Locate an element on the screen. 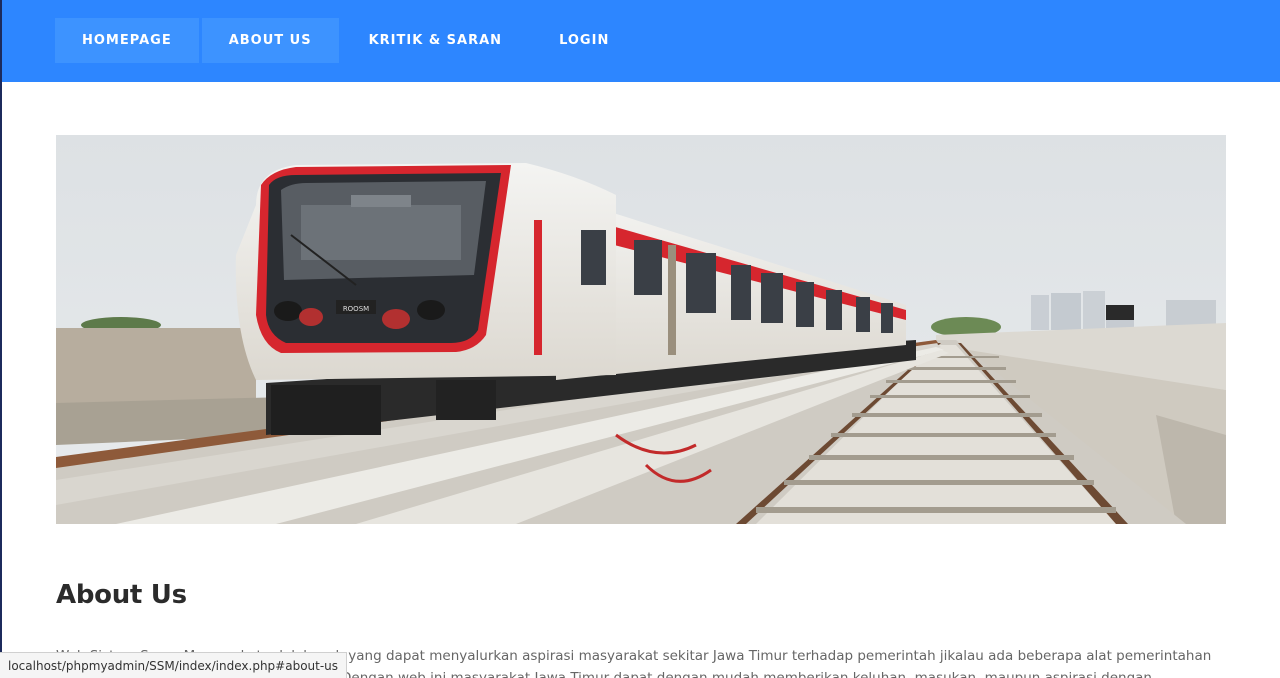 The image size is (1280, 678). nav-menu: HOMEPAGE ABOUT US KRITIK & SARAN LOGIN is located at coordinates (345, 40).